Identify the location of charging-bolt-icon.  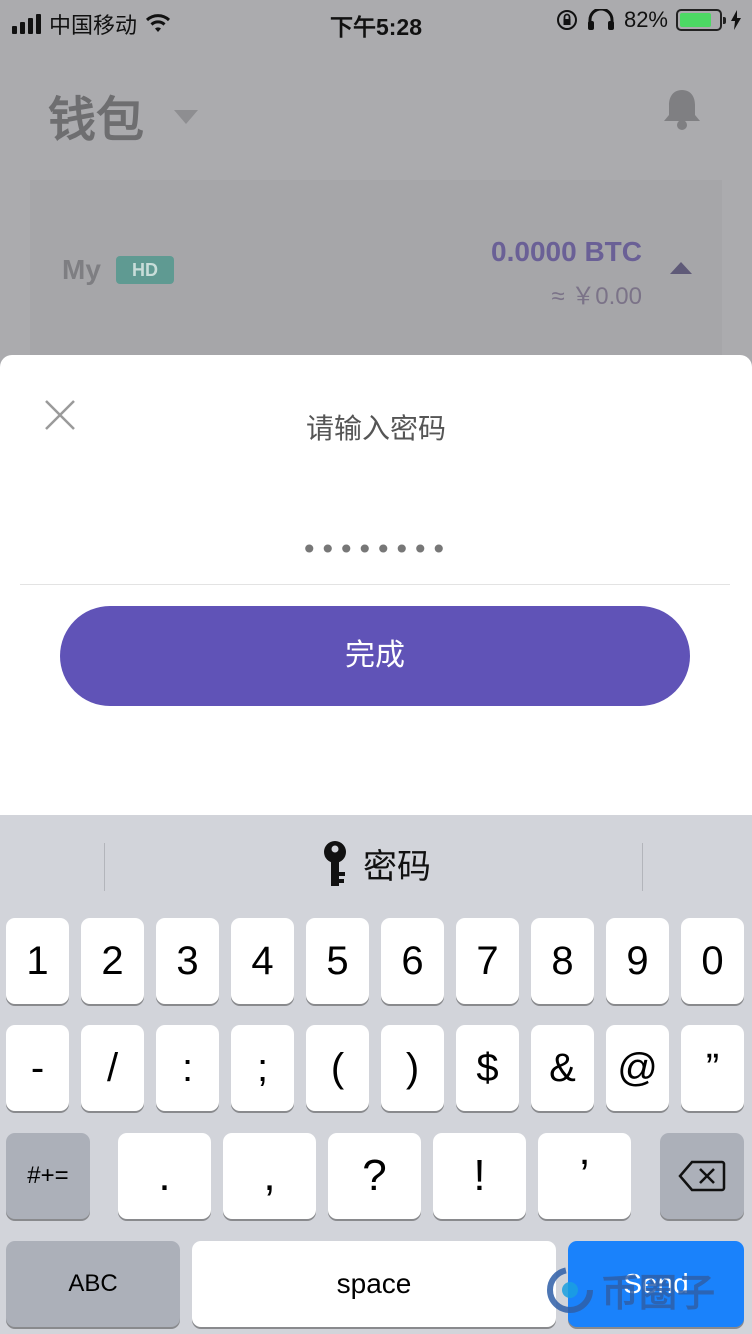
(736, 20).